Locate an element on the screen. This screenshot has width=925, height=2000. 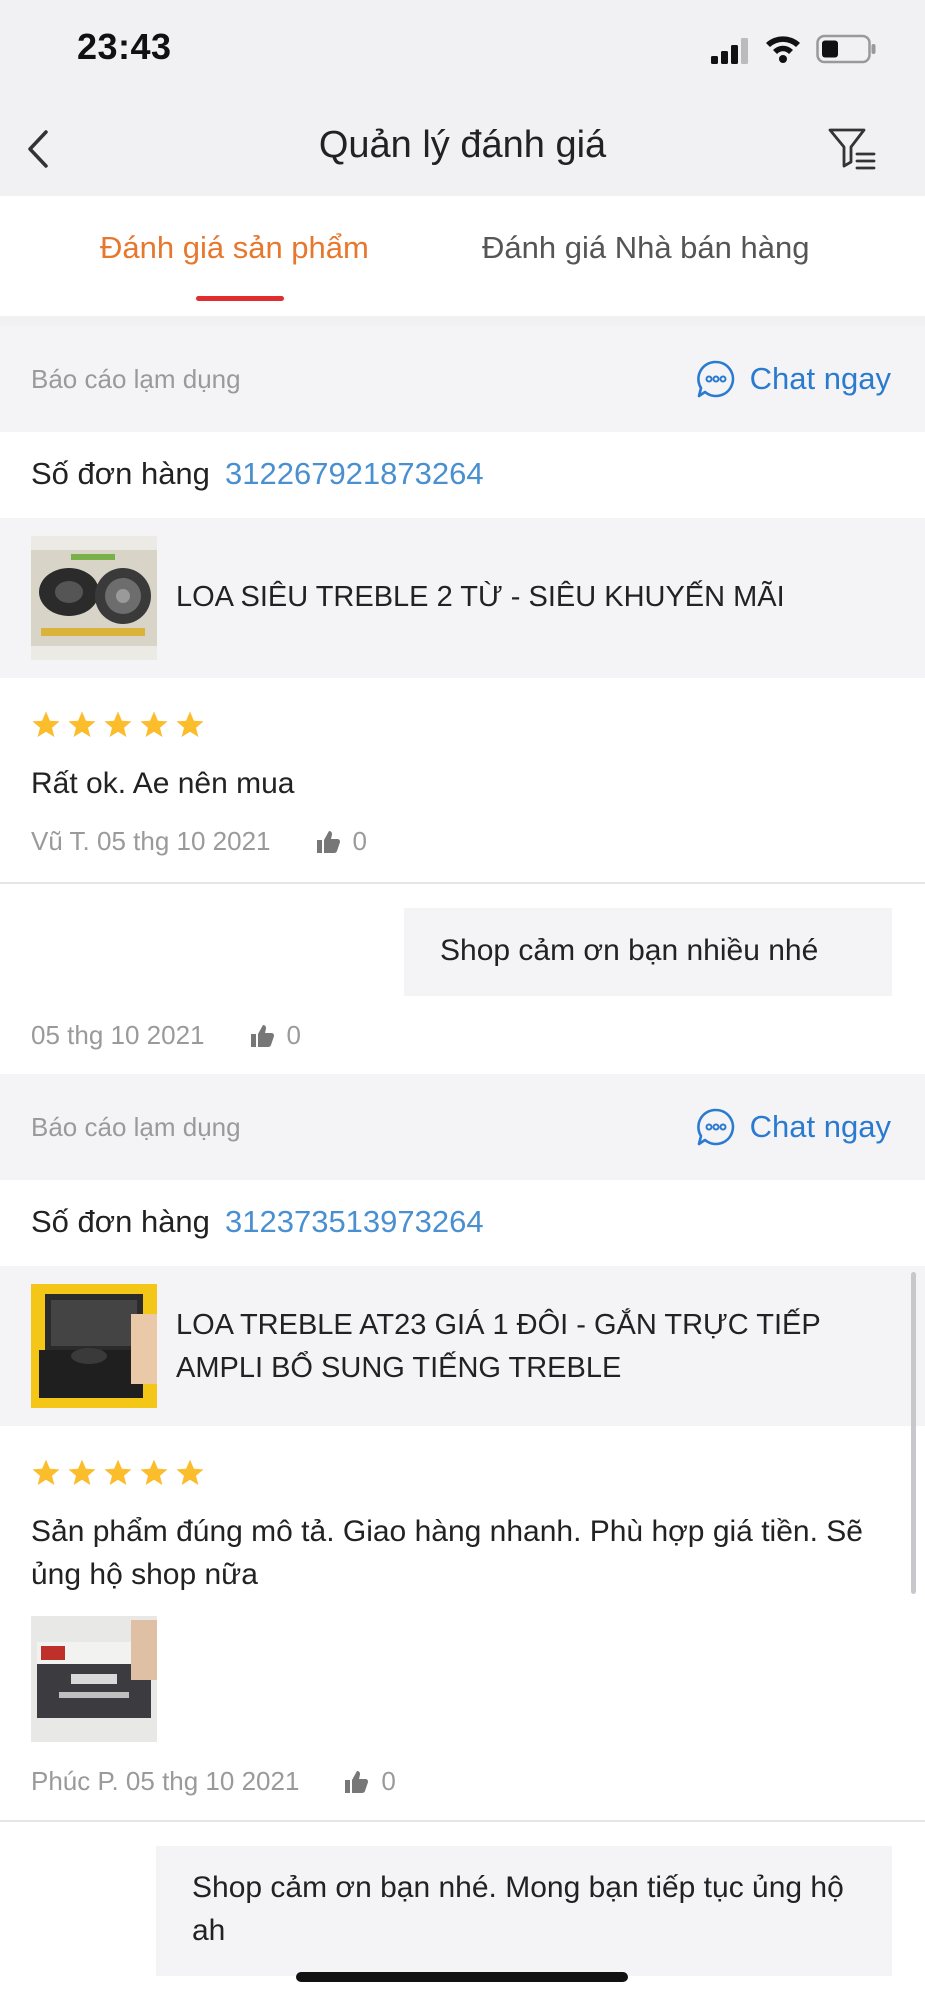
product-row: LOA SIÊU TREBLE 2 TỪ - SIÊU KHUYẾN MÃI is located at coordinates (462, 598).